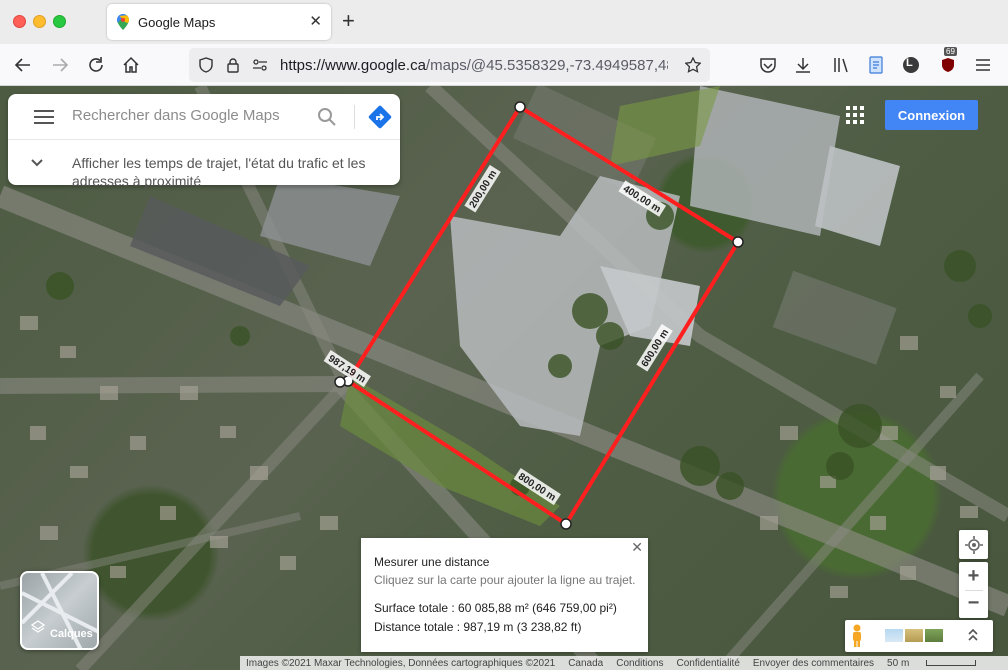 This screenshot has width=1008, height=670. I want to click on distance-label-400: 400,00 m, so click(642, 200).